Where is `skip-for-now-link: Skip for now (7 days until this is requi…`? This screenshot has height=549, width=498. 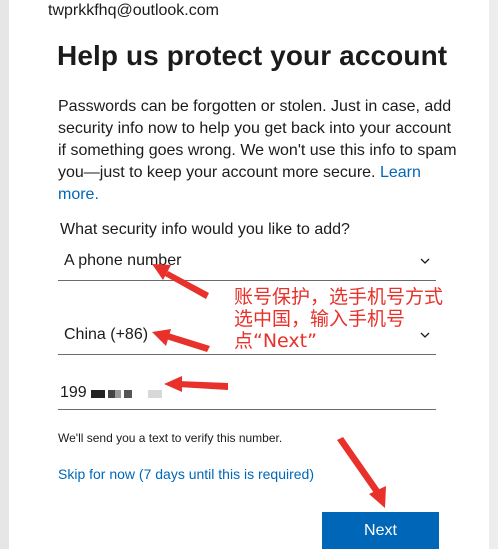
skip-for-now-link: Skip for now (7 days until this is requi… is located at coordinates (186, 474).